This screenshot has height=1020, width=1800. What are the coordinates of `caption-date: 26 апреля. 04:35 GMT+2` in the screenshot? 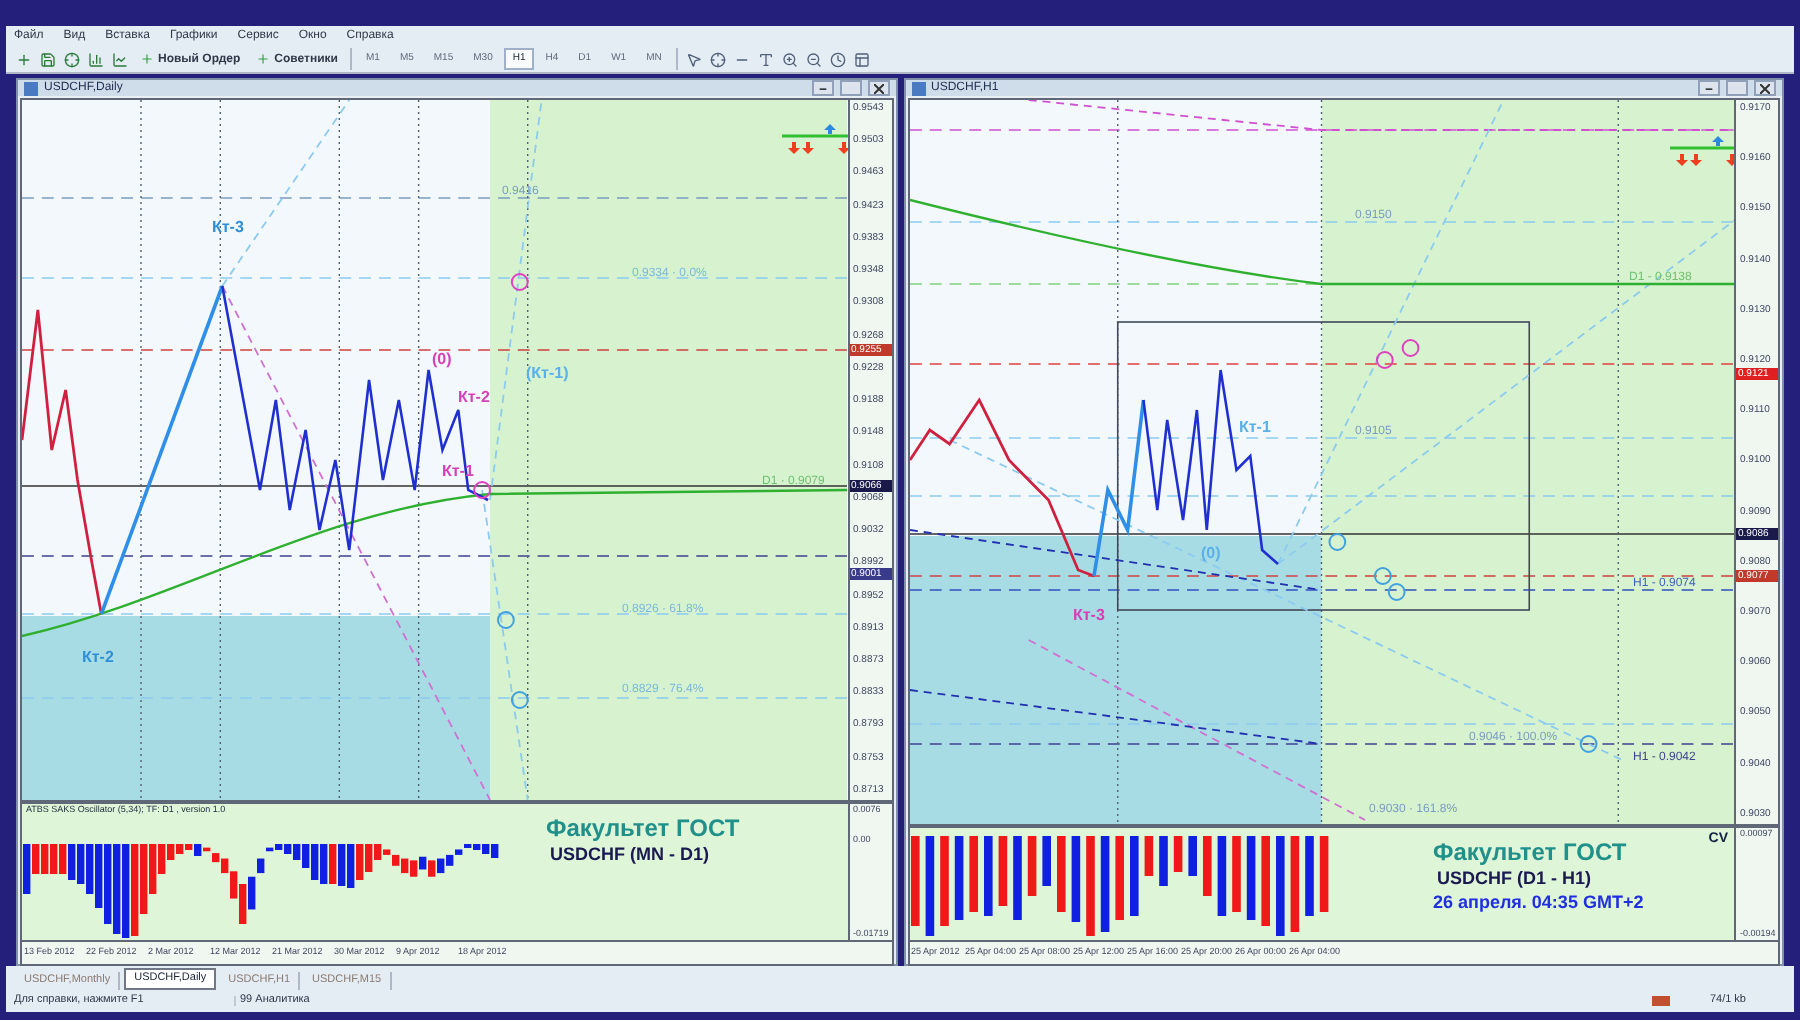 It's located at (1538, 903).